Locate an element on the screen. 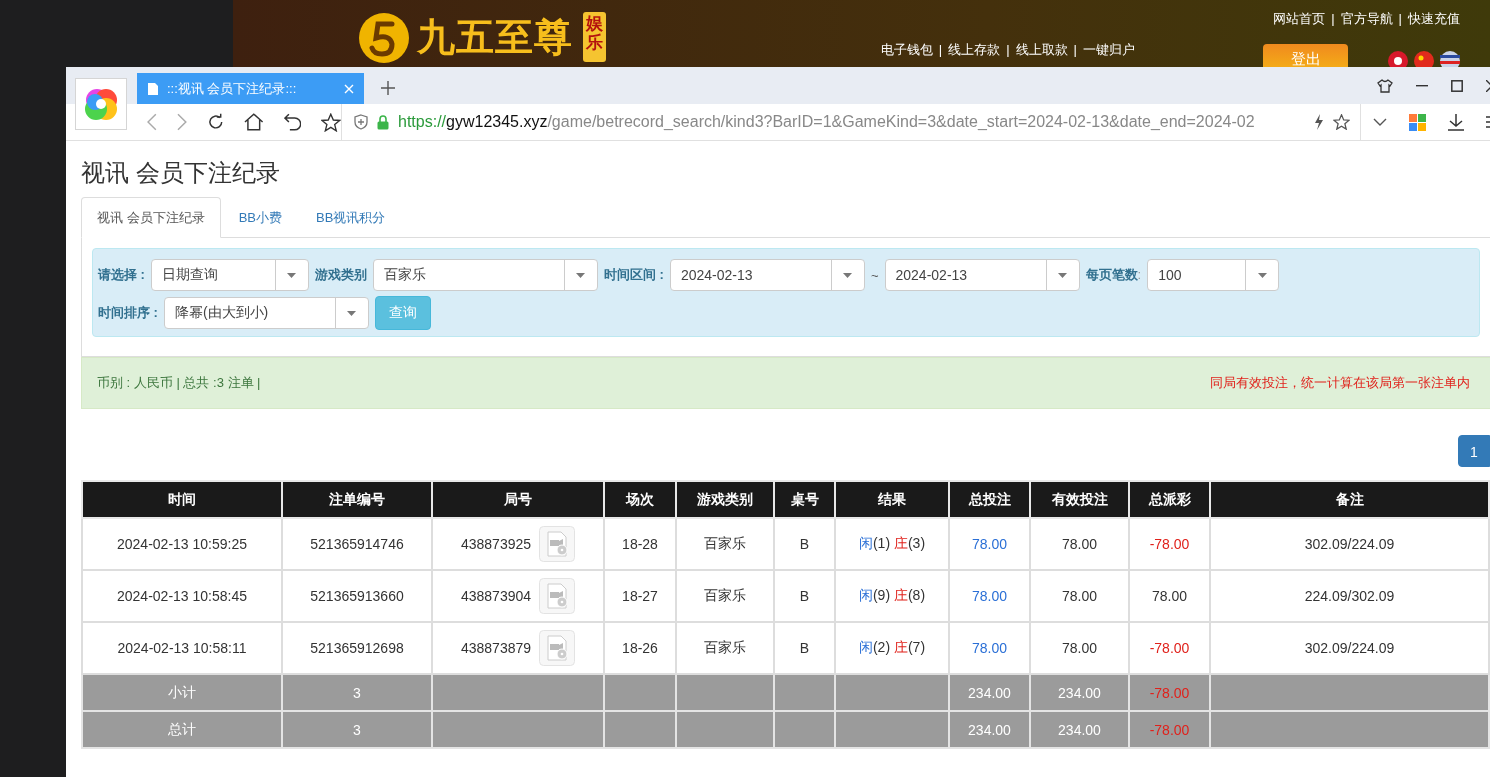 This screenshot has width=1490, height=777. skin-icon is located at coordinates (1385, 85).